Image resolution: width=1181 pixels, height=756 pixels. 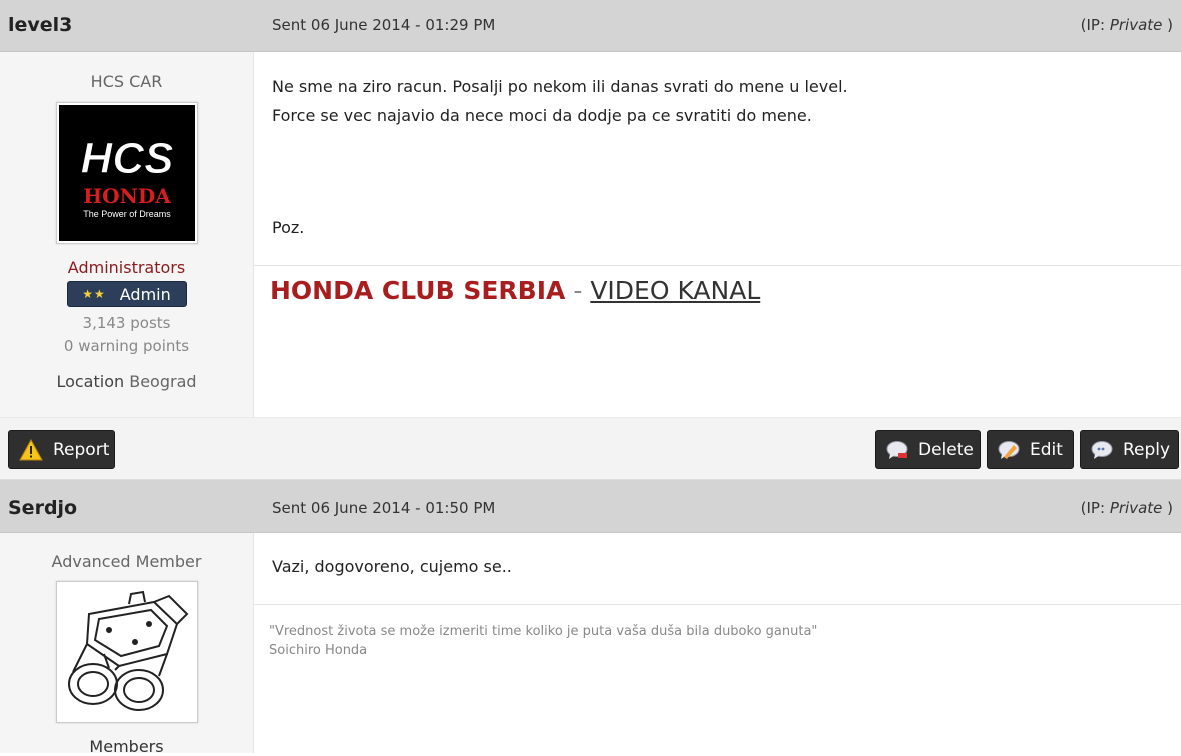 What do you see at coordinates (392, 566) in the screenshot?
I see `post-message: Vazi, dogovoreno, cujemo se..` at bounding box center [392, 566].